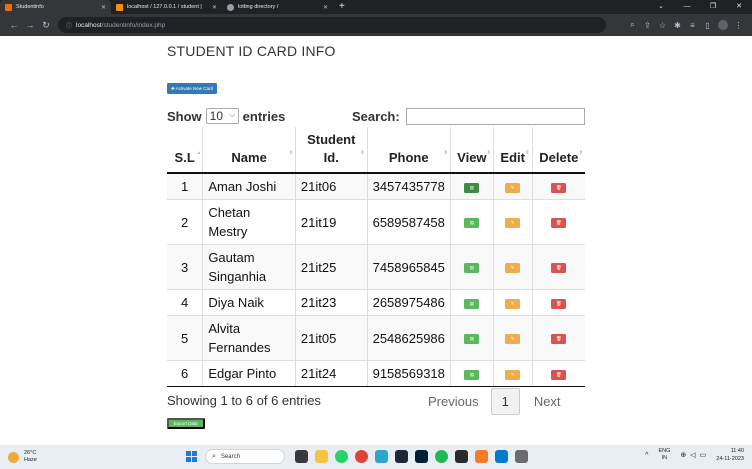 This screenshot has width=752, height=469. What do you see at coordinates (185, 150) in the screenshot?
I see `column-header-sl: S.L ▴` at bounding box center [185, 150].